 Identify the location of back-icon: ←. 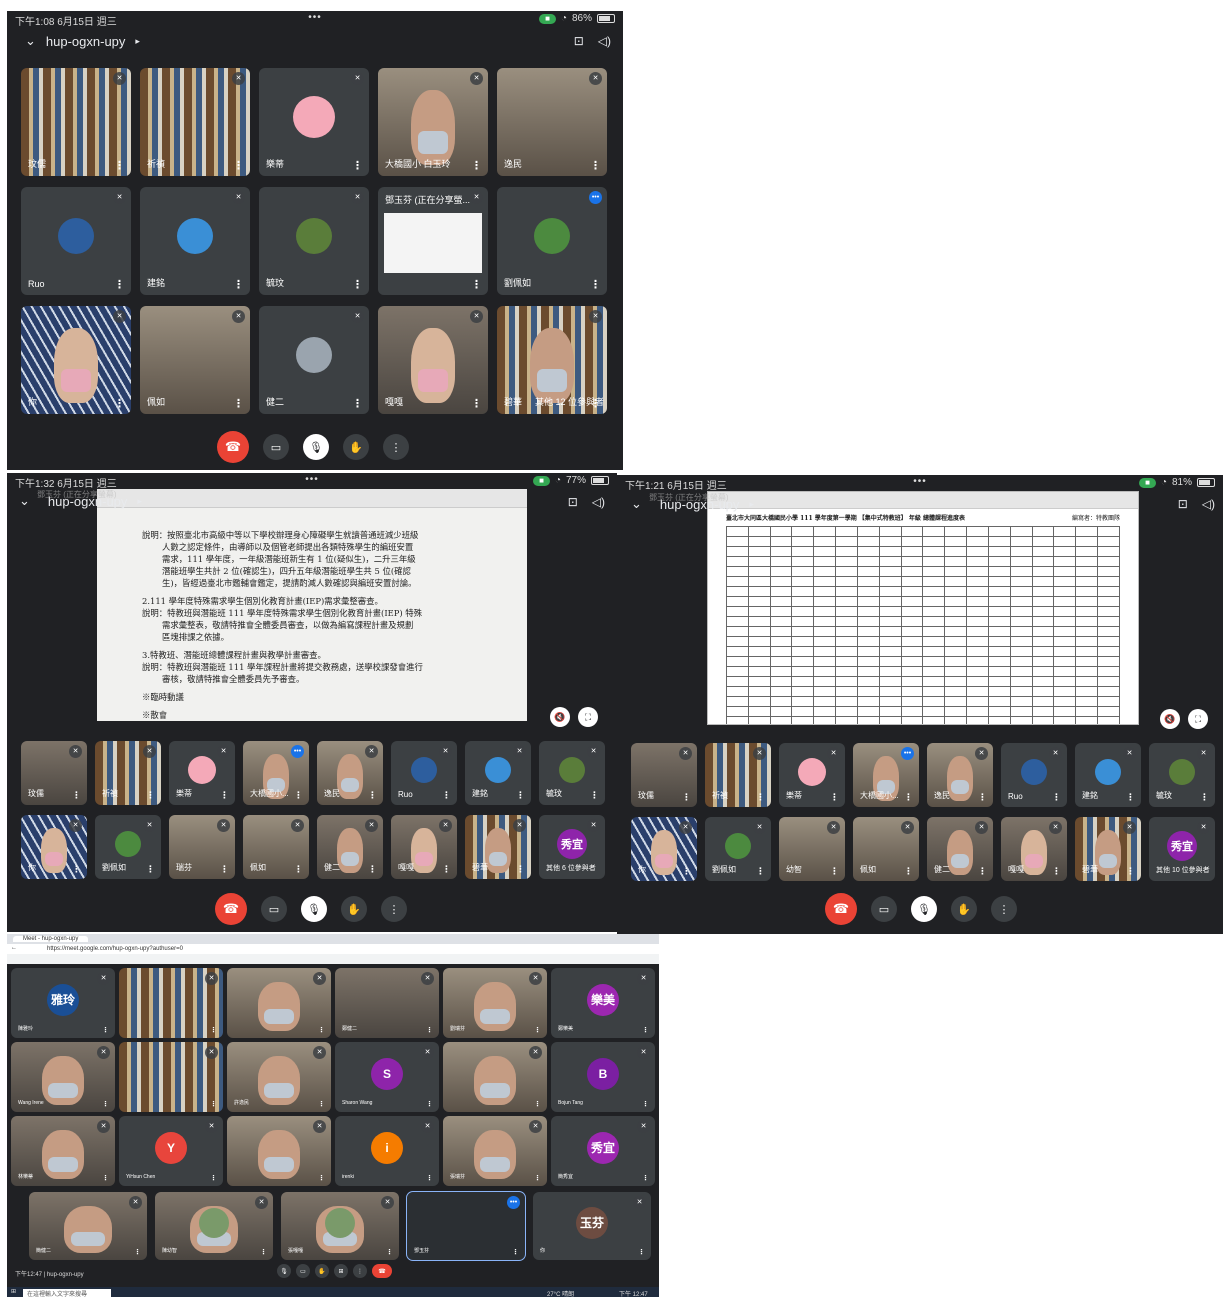
(14, 948).